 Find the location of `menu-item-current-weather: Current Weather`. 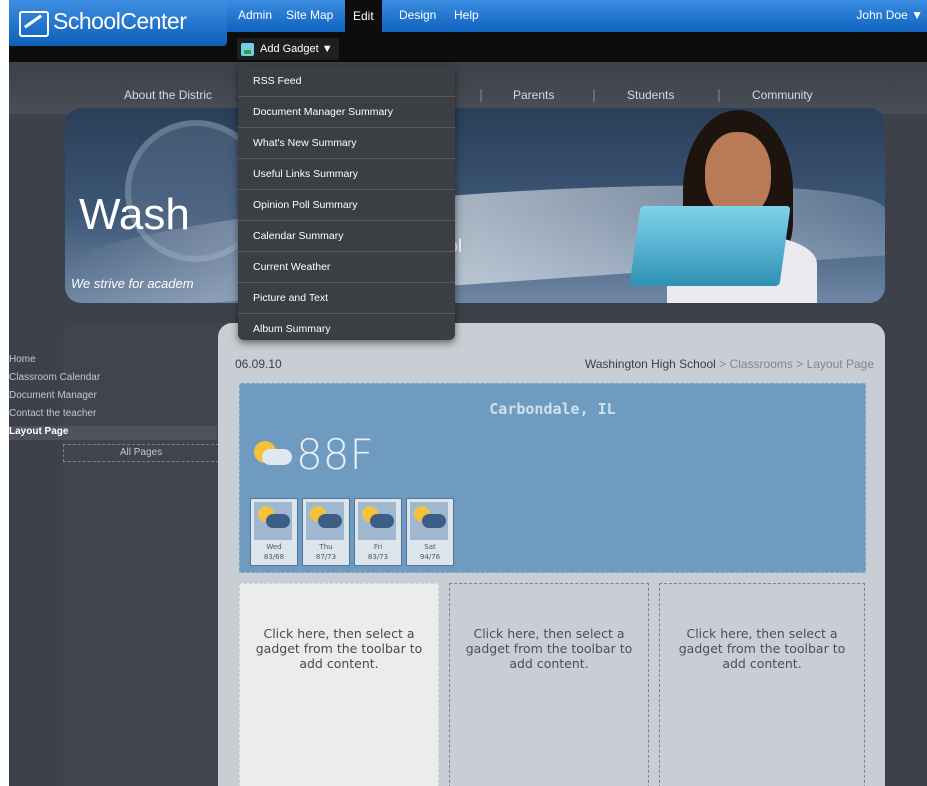

menu-item-current-weather: Current Weather is located at coordinates (346, 267).